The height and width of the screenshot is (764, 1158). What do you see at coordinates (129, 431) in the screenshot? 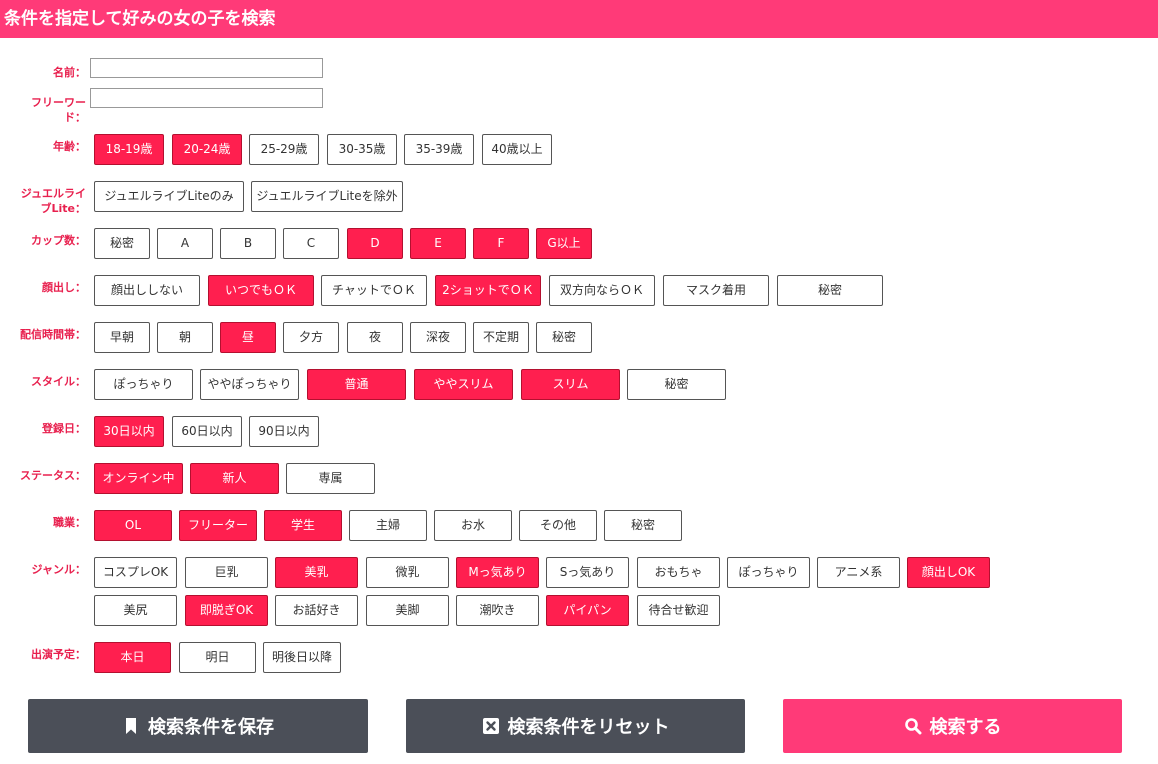
I see `reg-option: 30日以内` at bounding box center [129, 431].